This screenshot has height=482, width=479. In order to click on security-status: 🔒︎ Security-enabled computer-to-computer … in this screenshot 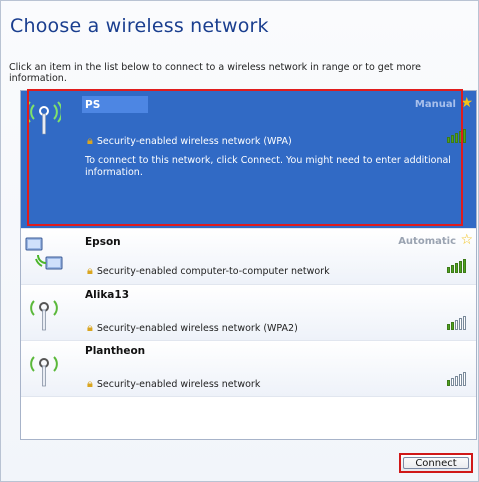, I will do `click(208, 271)`.